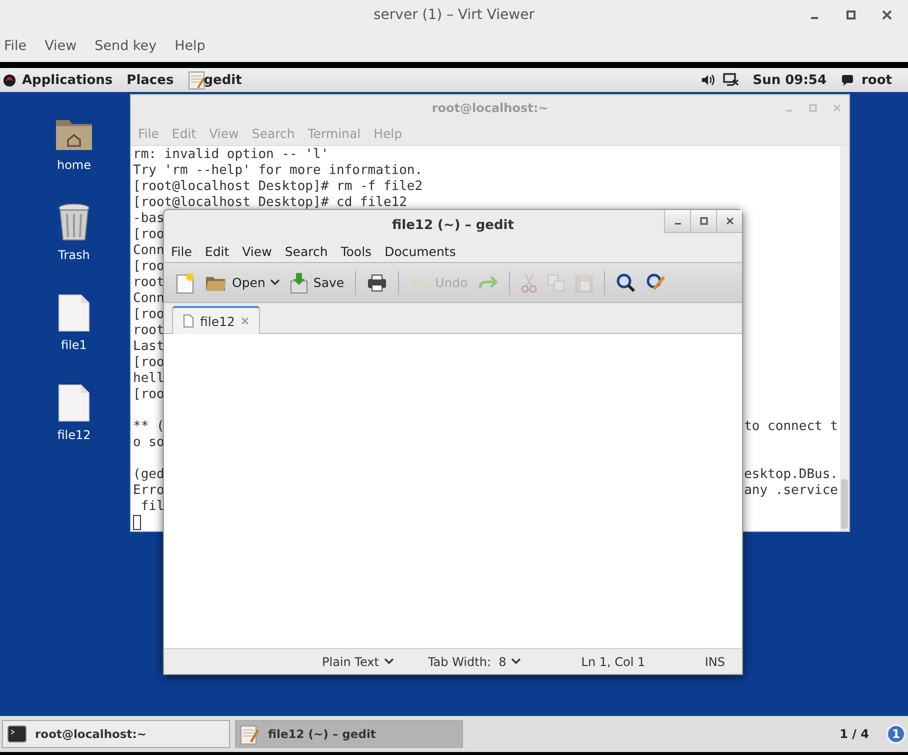 The height and width of the screenshot is (755, 908). I want to click on window-title: root@localhost:~, so click(490, 108).